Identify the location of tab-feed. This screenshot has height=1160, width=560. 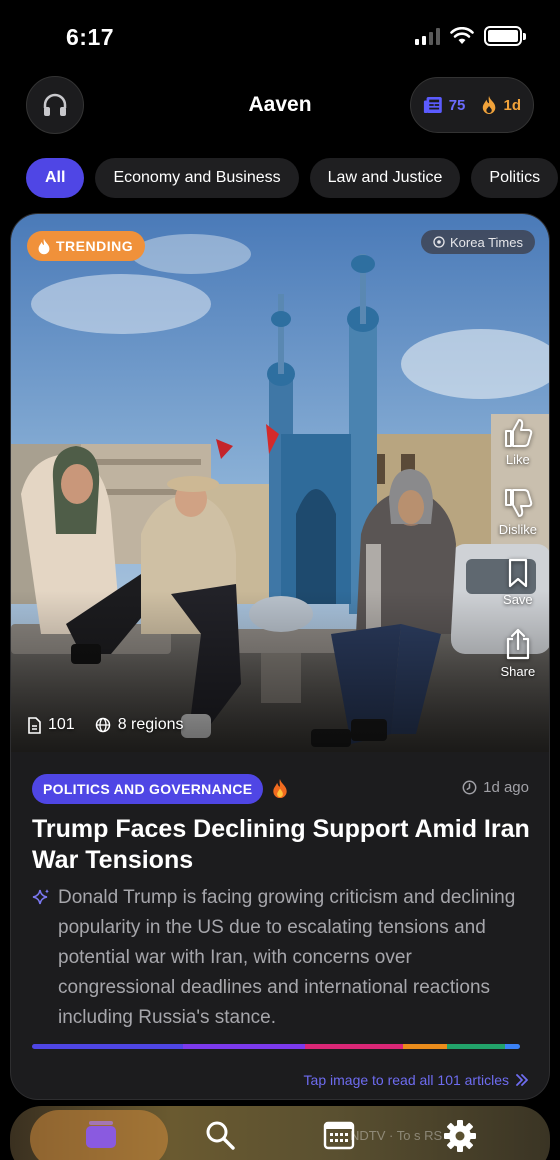
(101, 1135).